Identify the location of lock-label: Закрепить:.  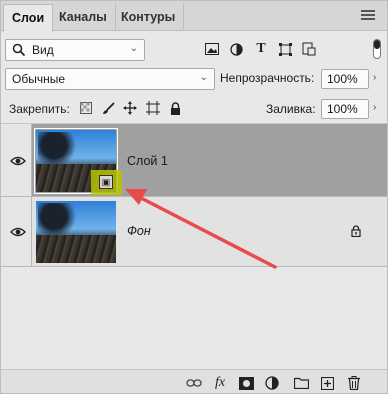
(39, 109).